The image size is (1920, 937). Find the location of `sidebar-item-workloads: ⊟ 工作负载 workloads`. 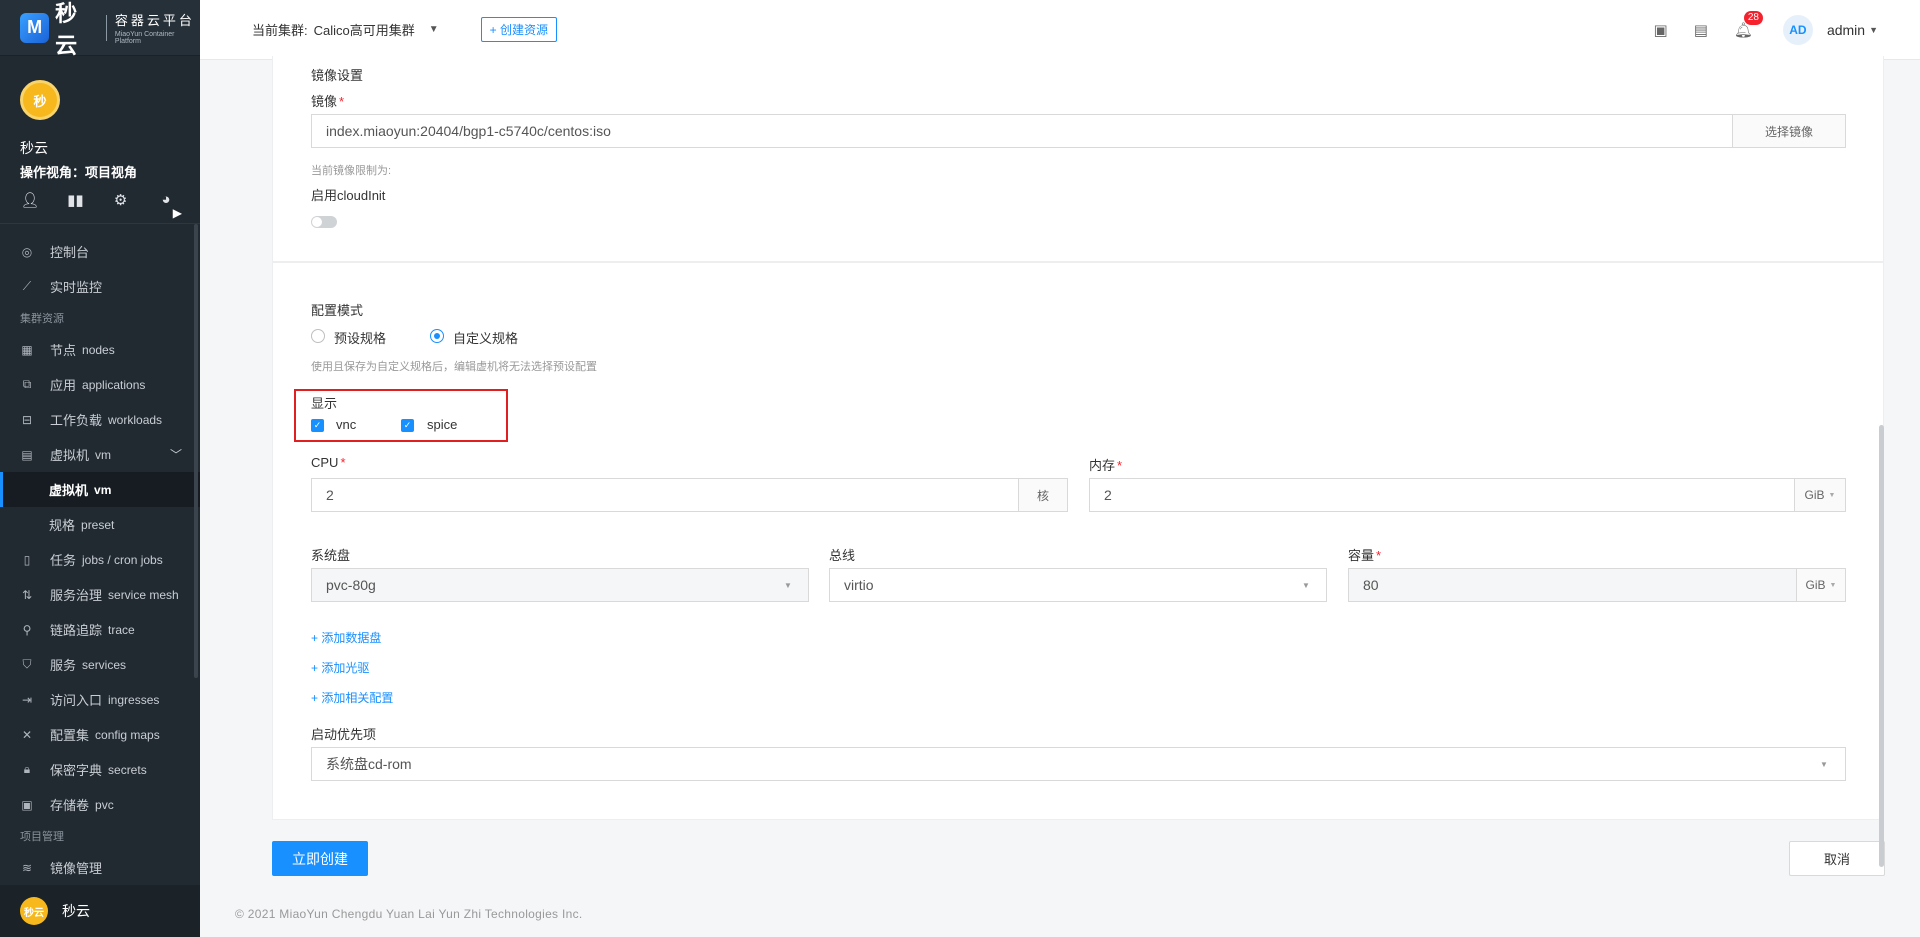

sidebar-item-workloads: ⊟ 工作负载 workloads is located at coordinates (100, 419).